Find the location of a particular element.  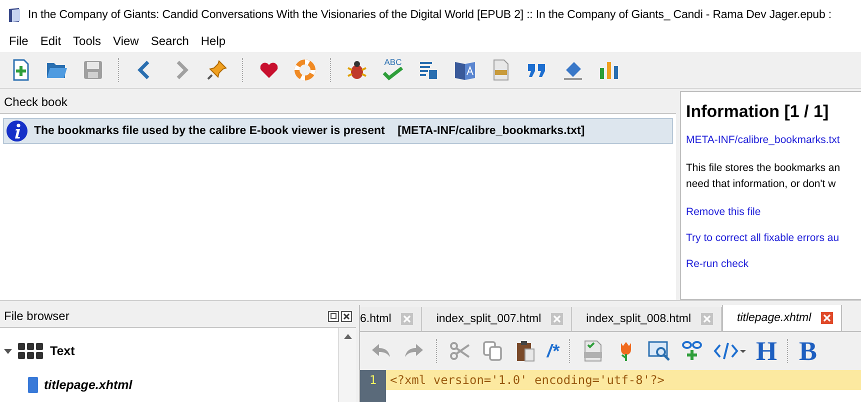

menu-item: View is located at coordinates (126, 41).